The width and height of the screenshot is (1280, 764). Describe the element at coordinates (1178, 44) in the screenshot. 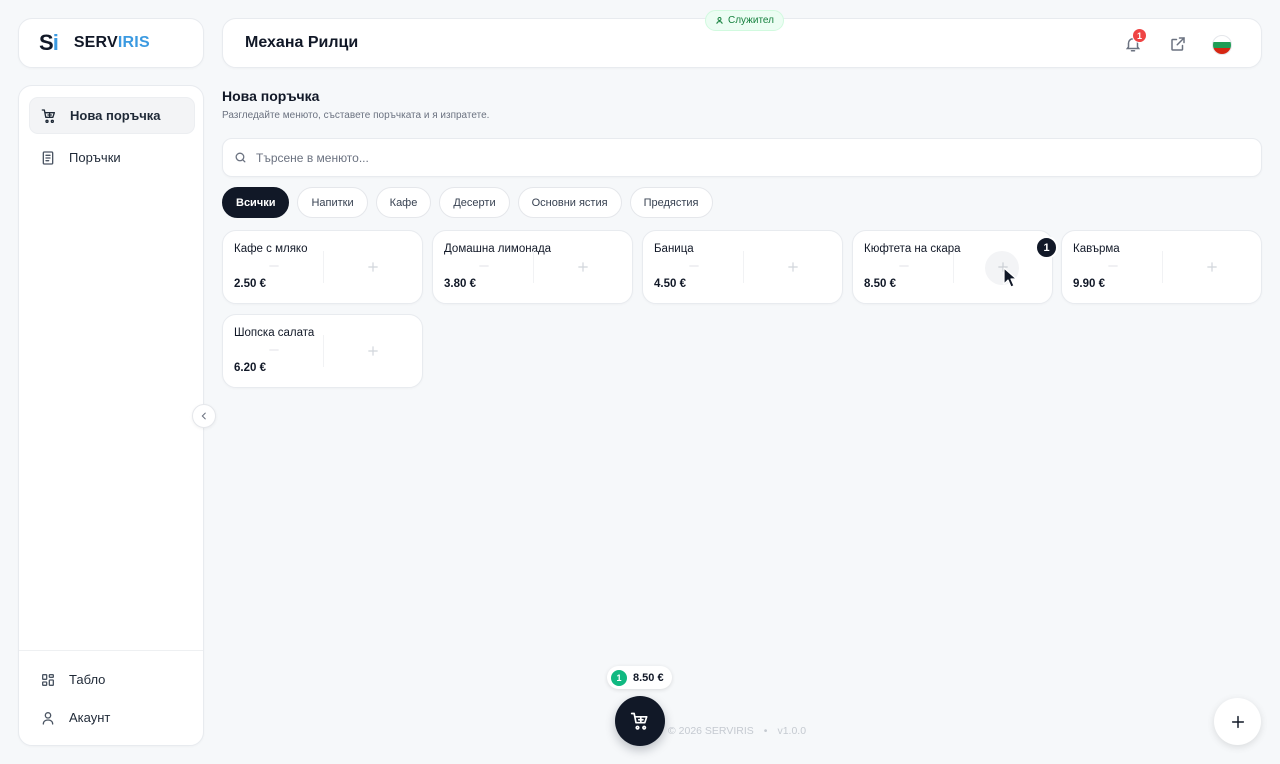

I see `external-link-icon` at that location.